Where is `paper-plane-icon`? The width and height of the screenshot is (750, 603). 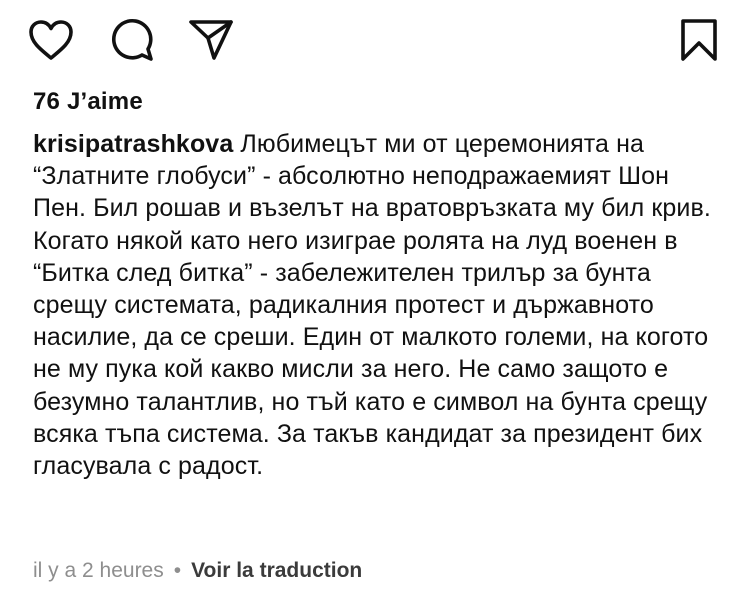 paper-plane-icon is located at coordinates (211, 40).